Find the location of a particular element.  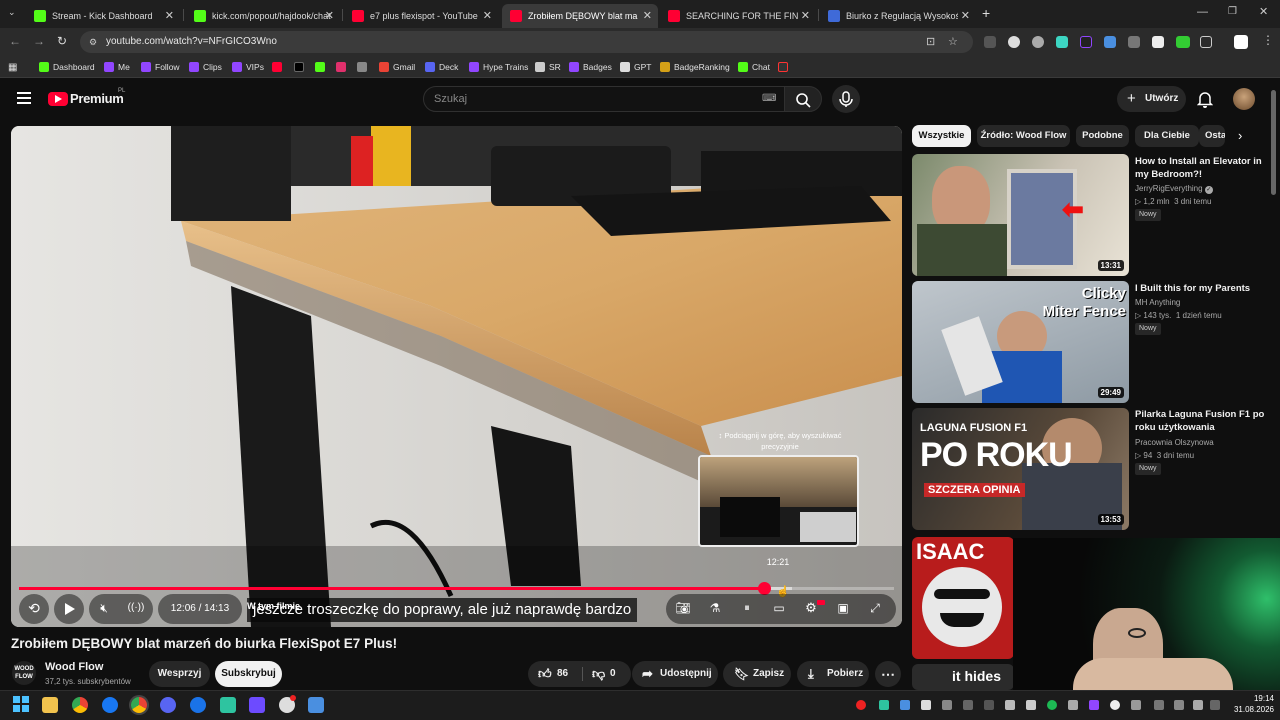

bookmark-gpt: GPT is located at coordinates (635, 67).